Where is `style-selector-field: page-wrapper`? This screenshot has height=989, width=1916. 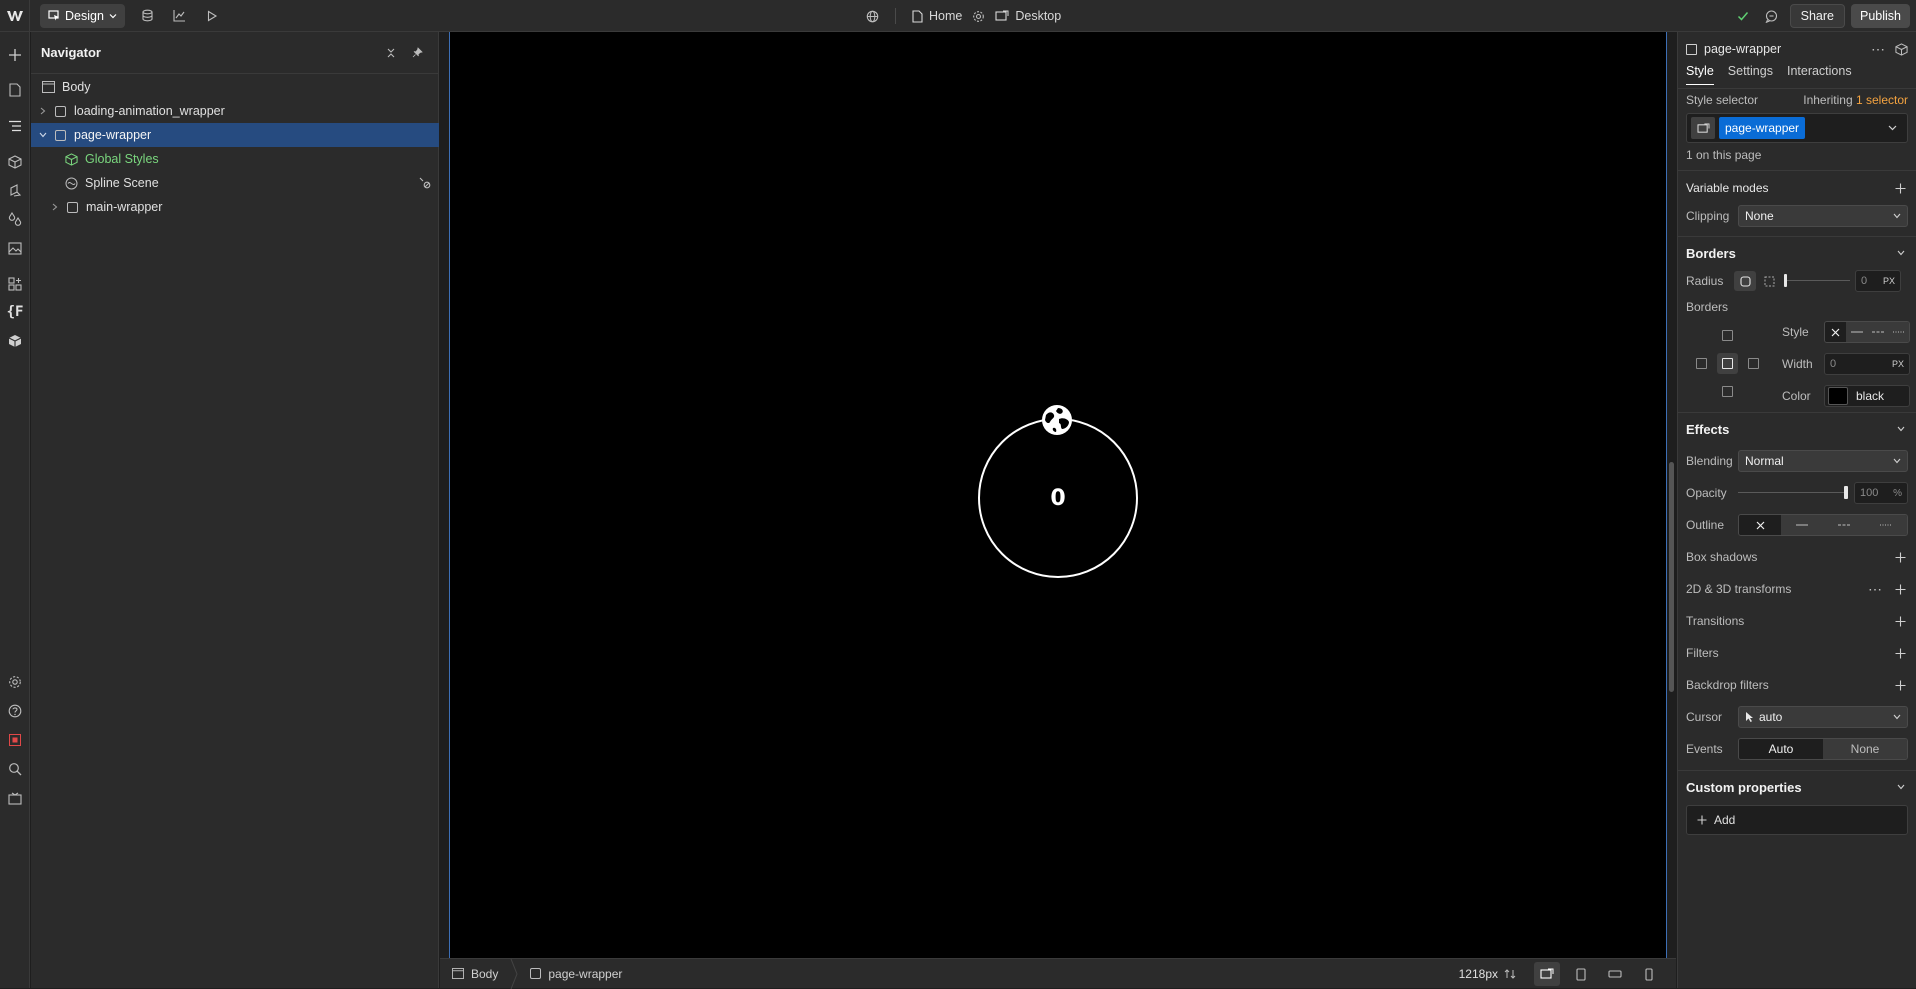 style-selector-field: page-wrapper is located at coordinates (1797, 128).